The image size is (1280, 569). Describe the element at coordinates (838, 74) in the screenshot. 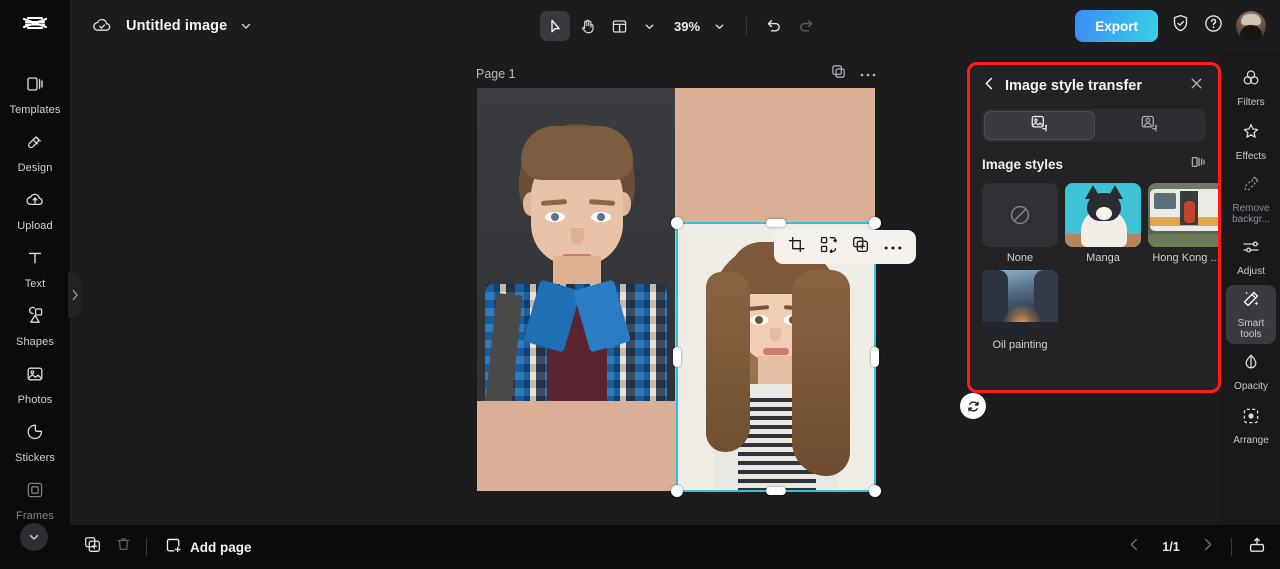

I see `duplicate-page-icon` at that location.